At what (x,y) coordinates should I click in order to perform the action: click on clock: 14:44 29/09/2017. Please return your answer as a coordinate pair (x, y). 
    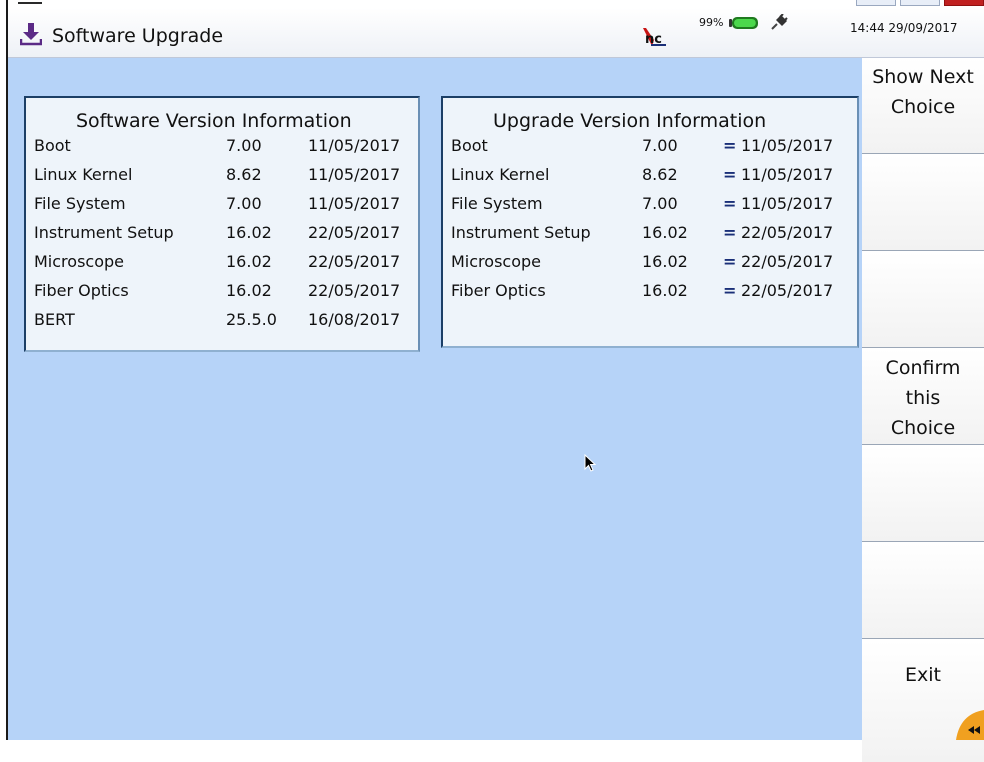
    Looking at the image, I should click on (904, 28).